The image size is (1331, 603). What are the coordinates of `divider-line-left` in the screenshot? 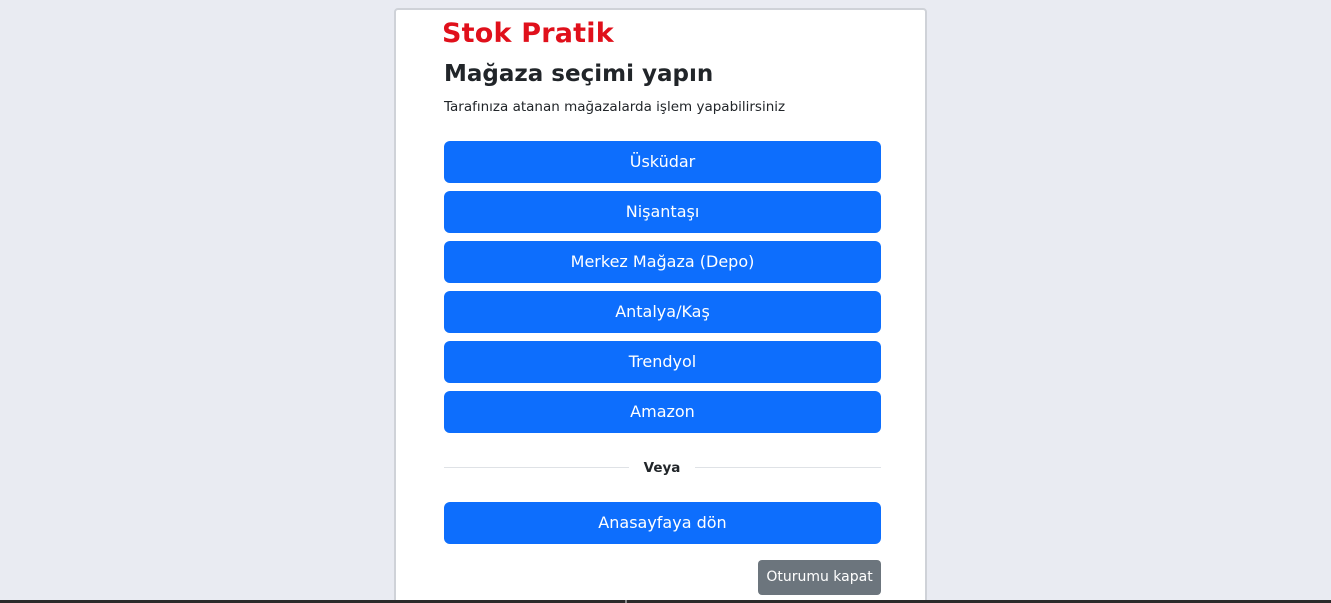 It's located at (536, 467).